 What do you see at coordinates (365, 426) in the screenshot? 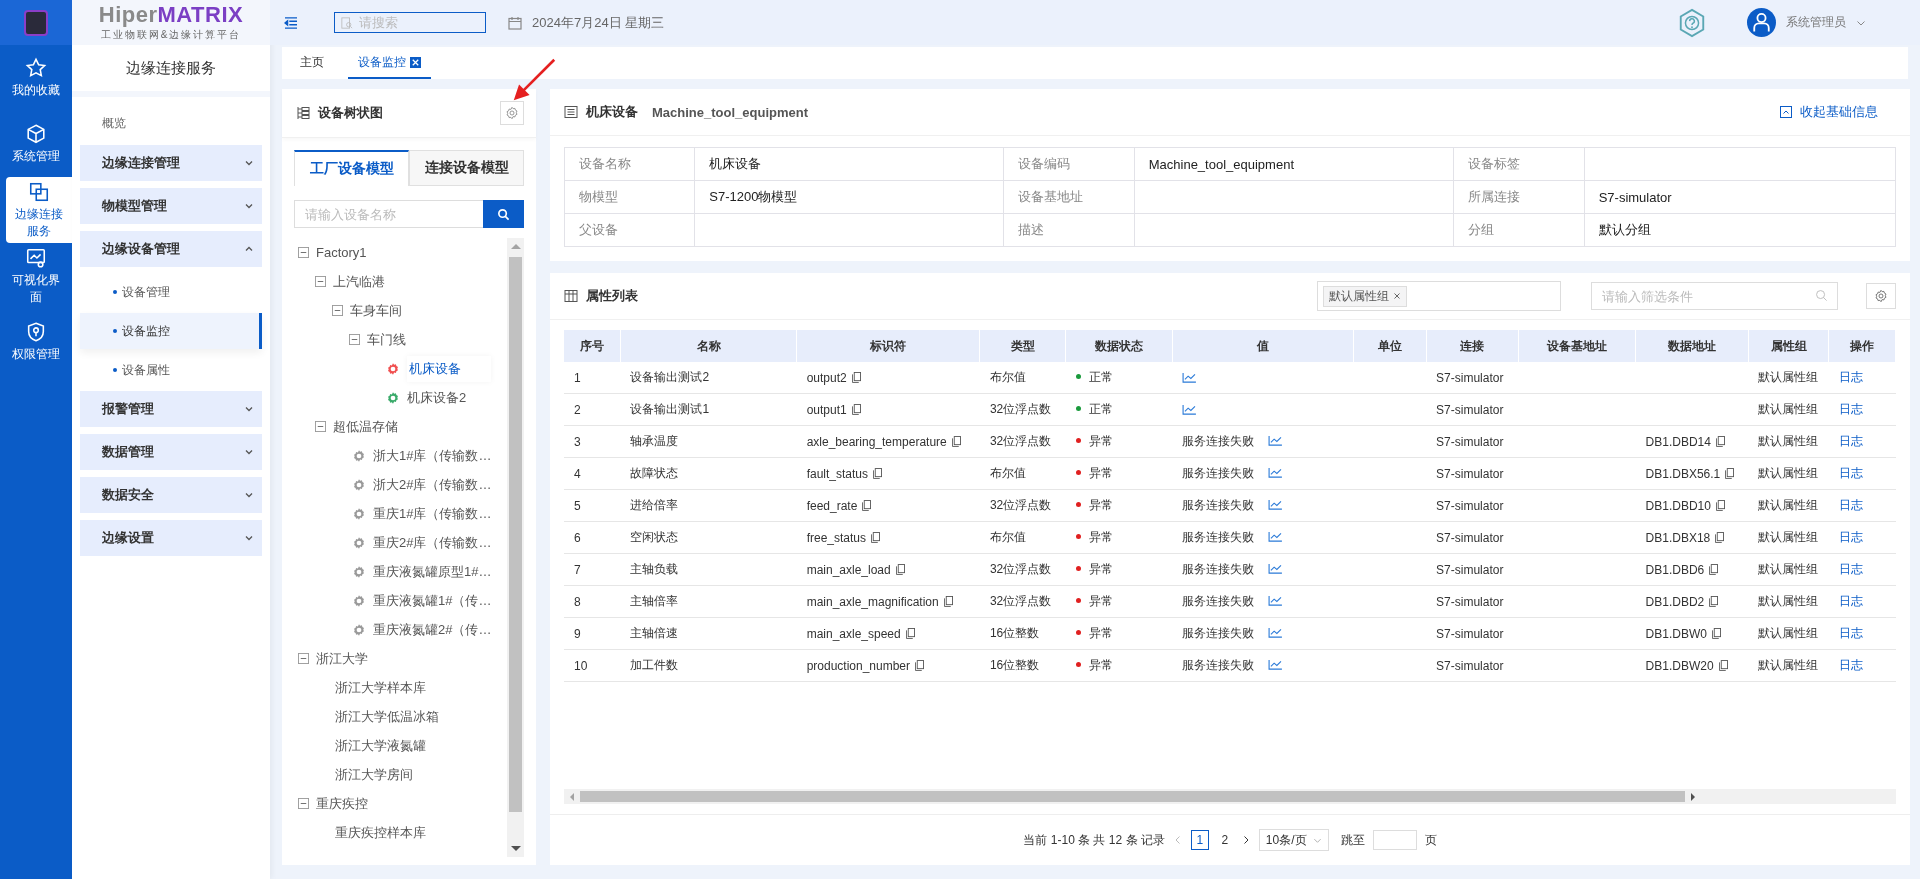
I see `tree-node: 超低温存储` at bounding box center [365, 426].